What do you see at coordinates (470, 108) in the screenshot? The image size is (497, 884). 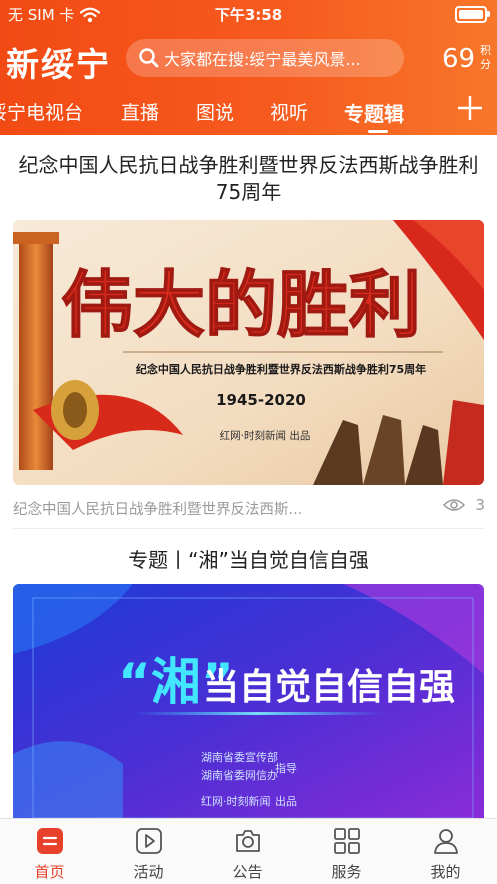 I see `add-channel-icon` at bounding box center [470, 108].